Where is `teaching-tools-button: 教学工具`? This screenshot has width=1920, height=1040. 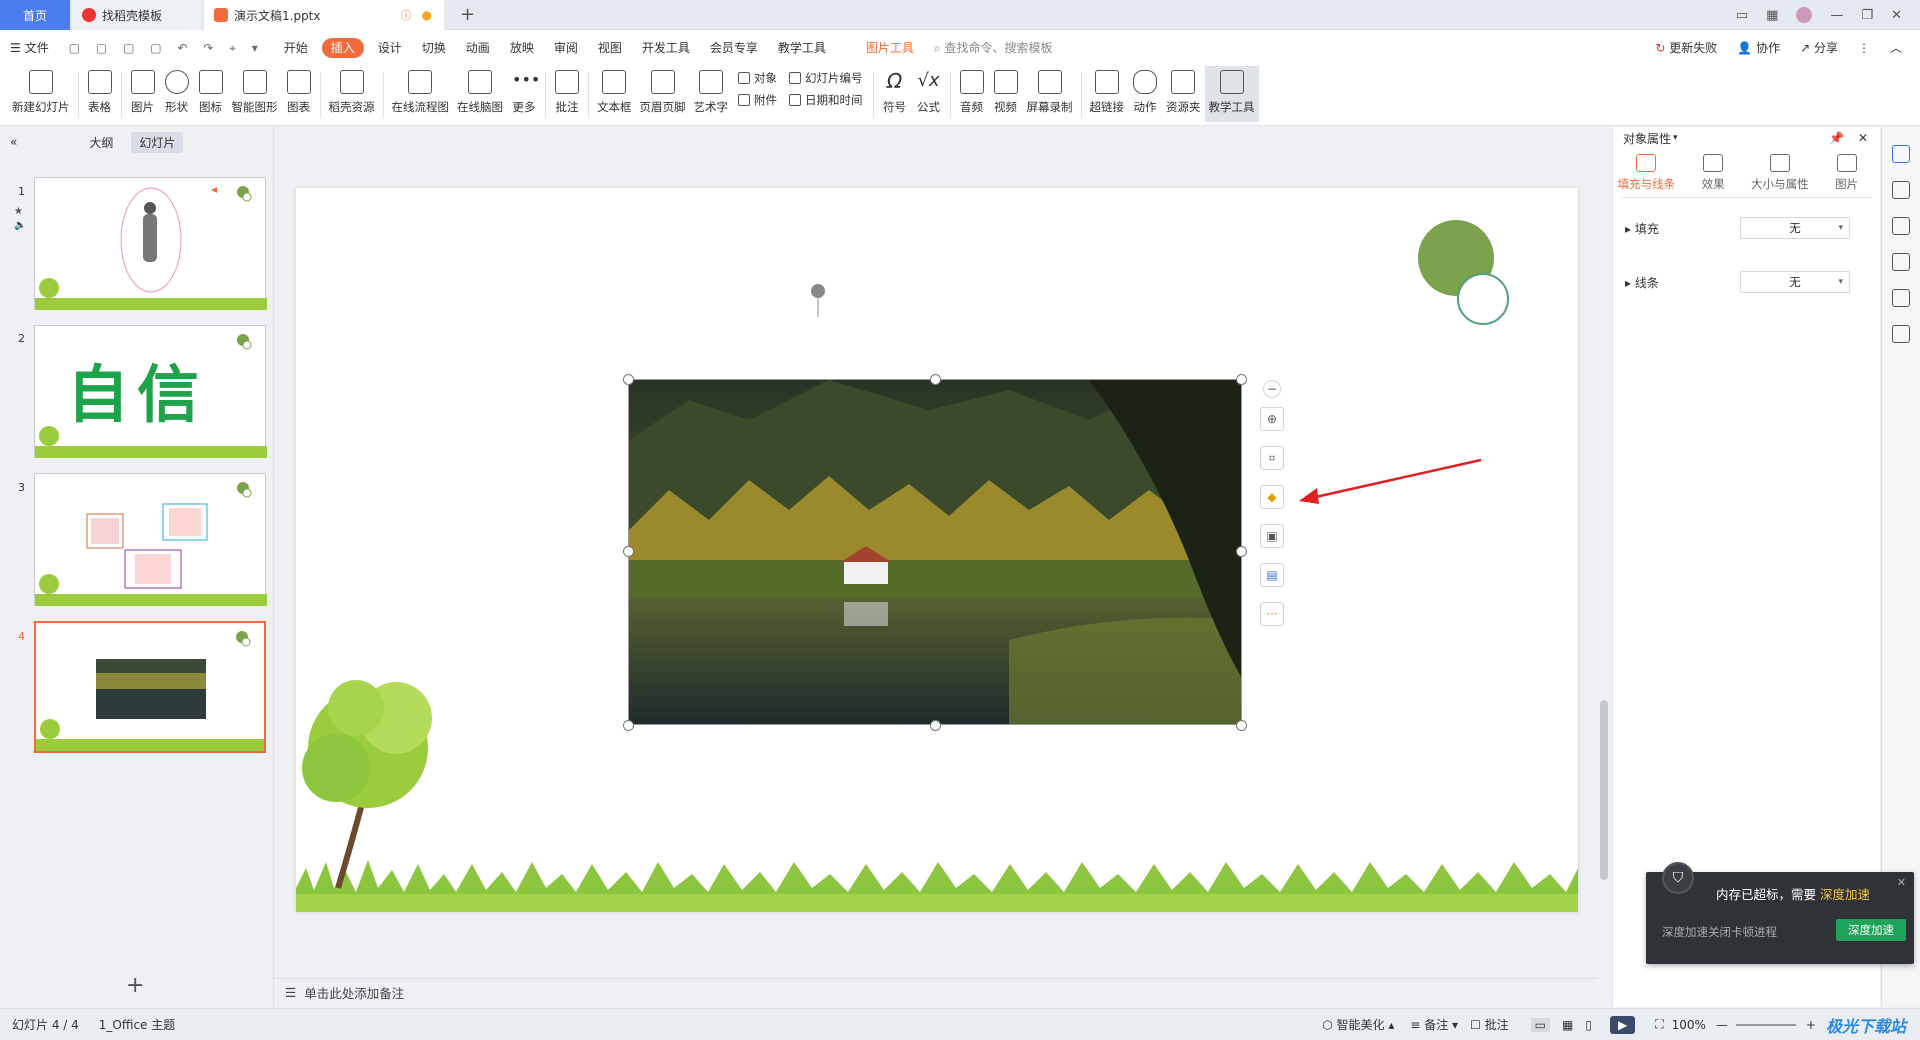
teaching-tools-button: 教学工具 is located at coordinates (1231, 94).